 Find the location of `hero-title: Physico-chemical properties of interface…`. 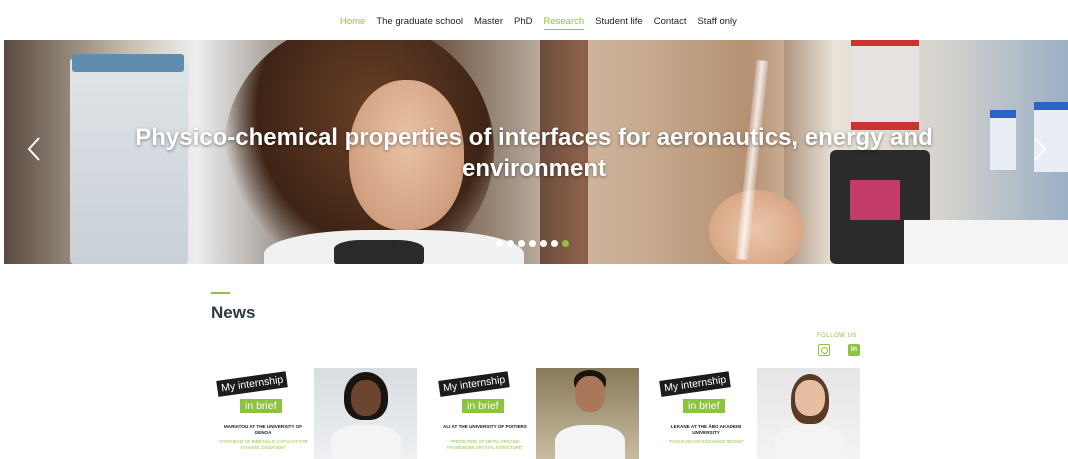

hero-title: Physico-chemical properties of interface… is located at coordinates (534, 153).